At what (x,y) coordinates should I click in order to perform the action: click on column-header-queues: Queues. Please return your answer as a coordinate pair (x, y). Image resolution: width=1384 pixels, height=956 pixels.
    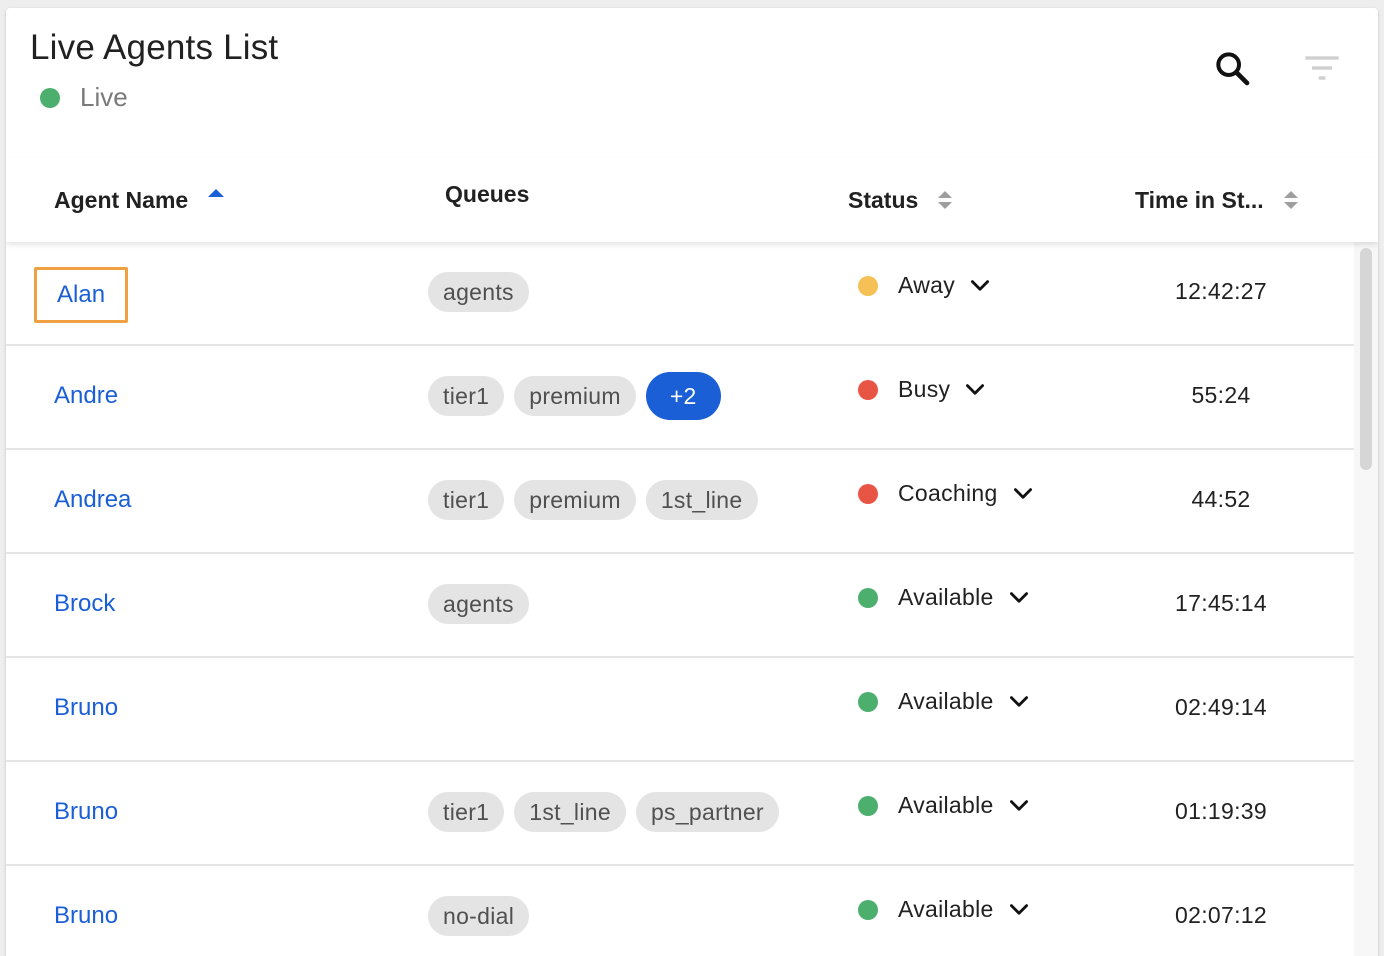
    Looking at the image, I should click on (487, 194).